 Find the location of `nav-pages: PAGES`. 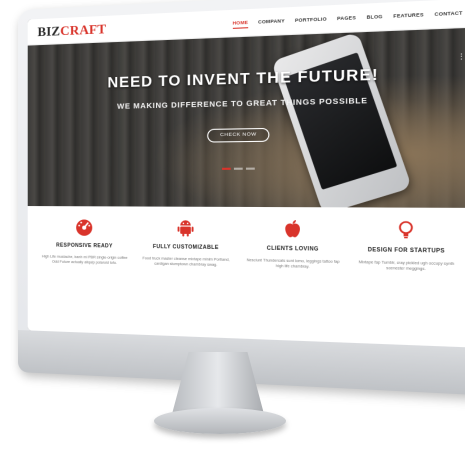

nav-pages: PAGES is located at coordinates (346, 18).